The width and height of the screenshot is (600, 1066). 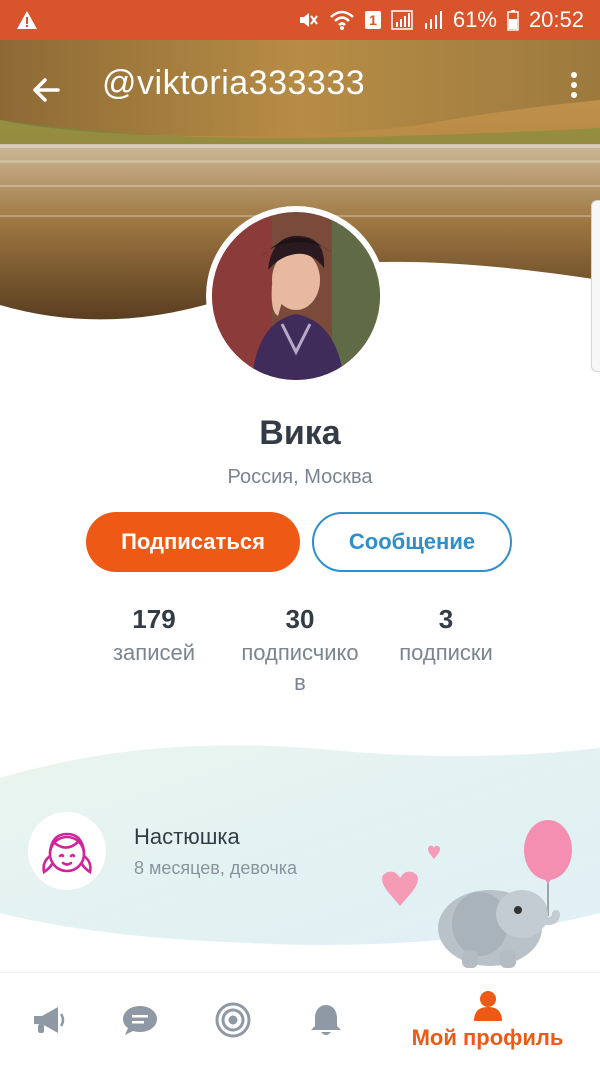 What do you see at coordinates (193, 542) in the screenshot?
I see `subscribe-button: Подписаться` at bounding box center [193, 542].